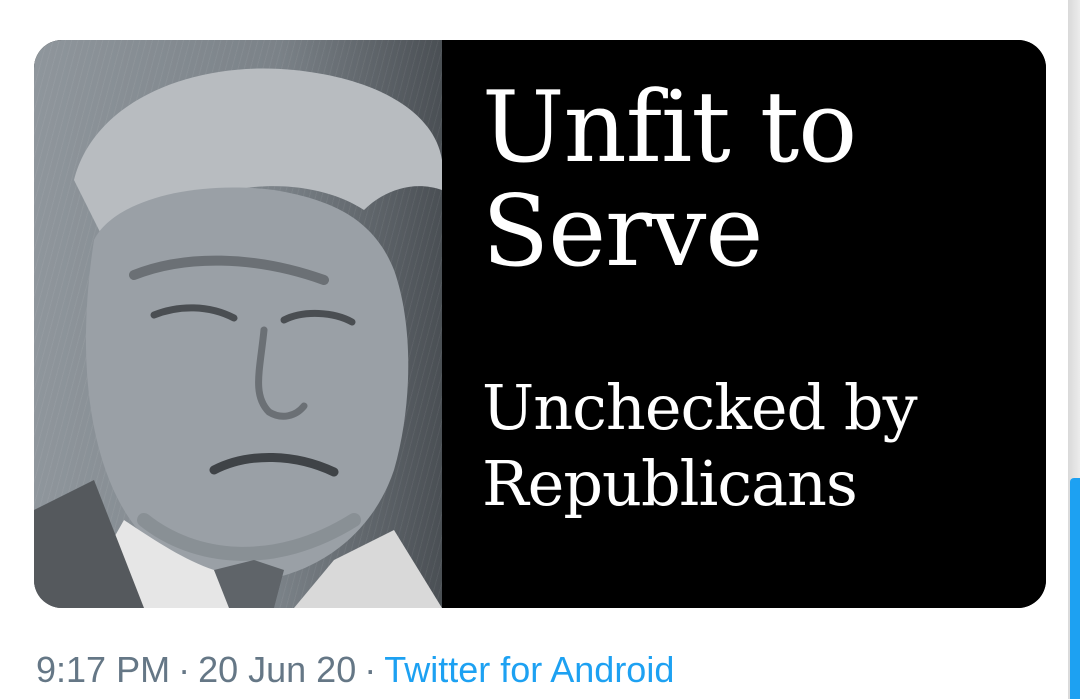 The width and height of the screenshot is (1080, 699). Describe the element at coordinates (1075, 588) in the screenshot. I see `scrollbar-thumb` at that location.